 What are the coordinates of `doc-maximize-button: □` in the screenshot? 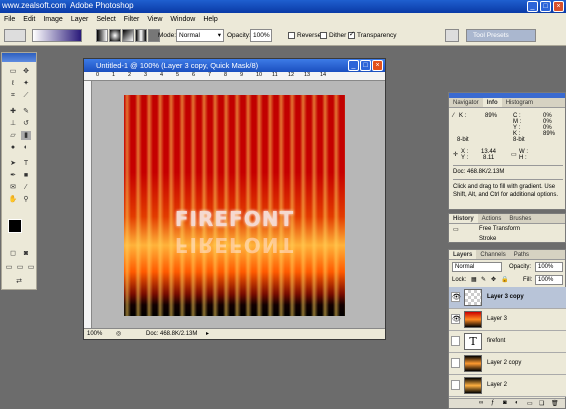 It's located at (365, 65).